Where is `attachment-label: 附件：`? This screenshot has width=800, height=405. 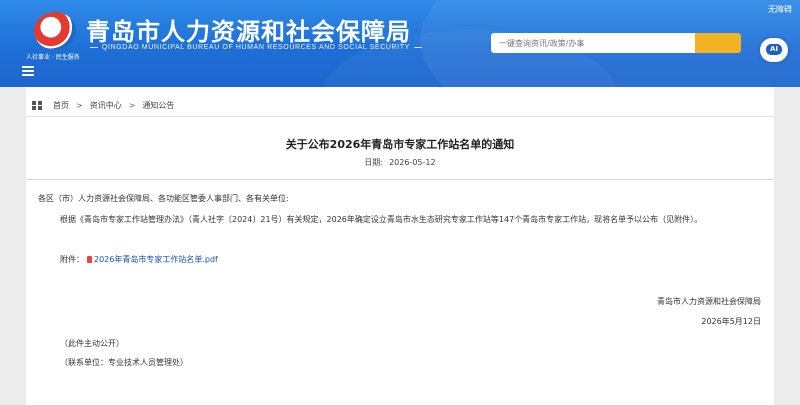 attachment-label: 附件： is located at coordinates (72, 259).